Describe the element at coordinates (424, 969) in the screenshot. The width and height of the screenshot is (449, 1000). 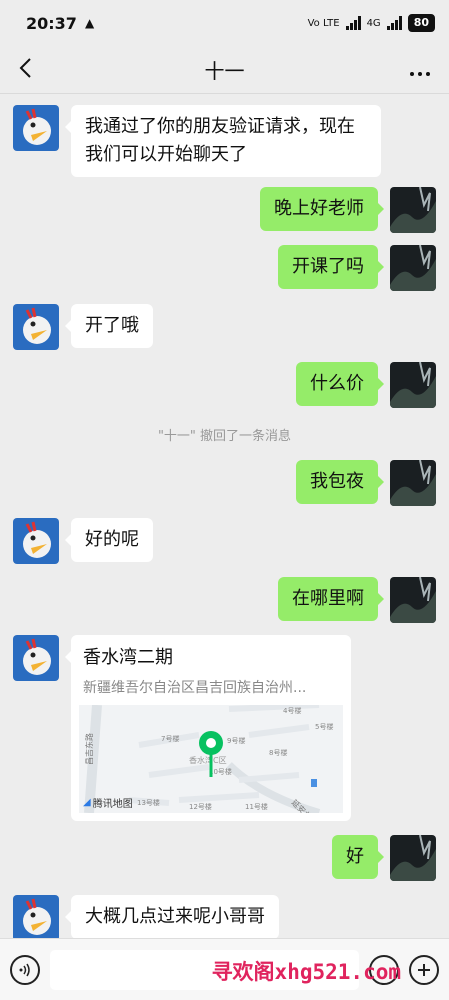
I see `plus-icon` at that location.